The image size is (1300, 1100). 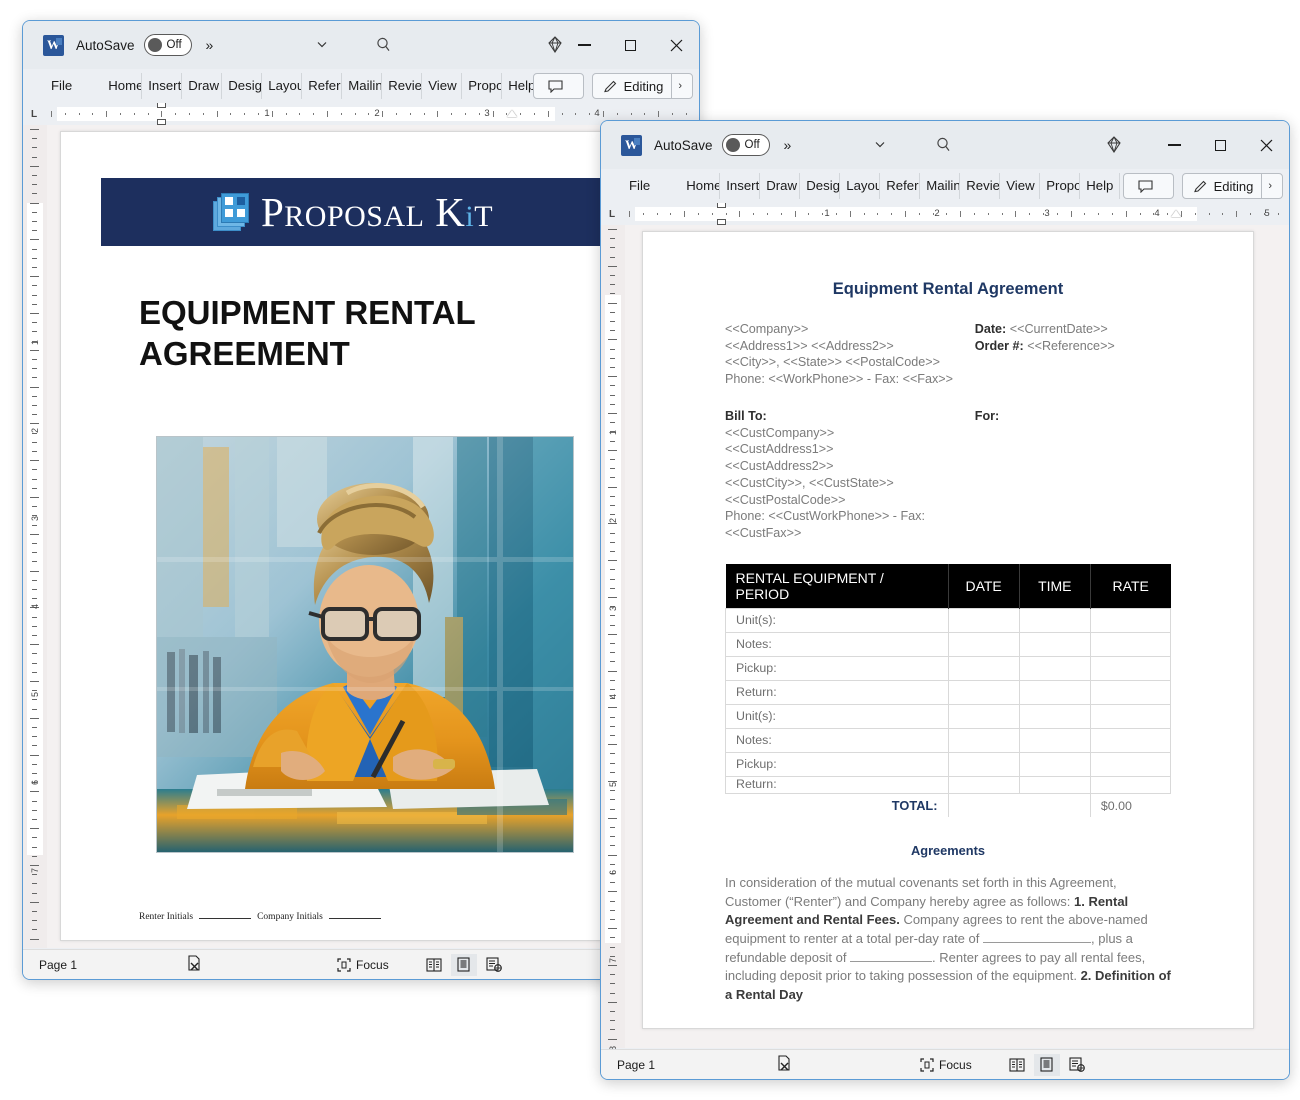 I want to click on horizontal-ruler-back: L 12345, so click(x=361, y=114).